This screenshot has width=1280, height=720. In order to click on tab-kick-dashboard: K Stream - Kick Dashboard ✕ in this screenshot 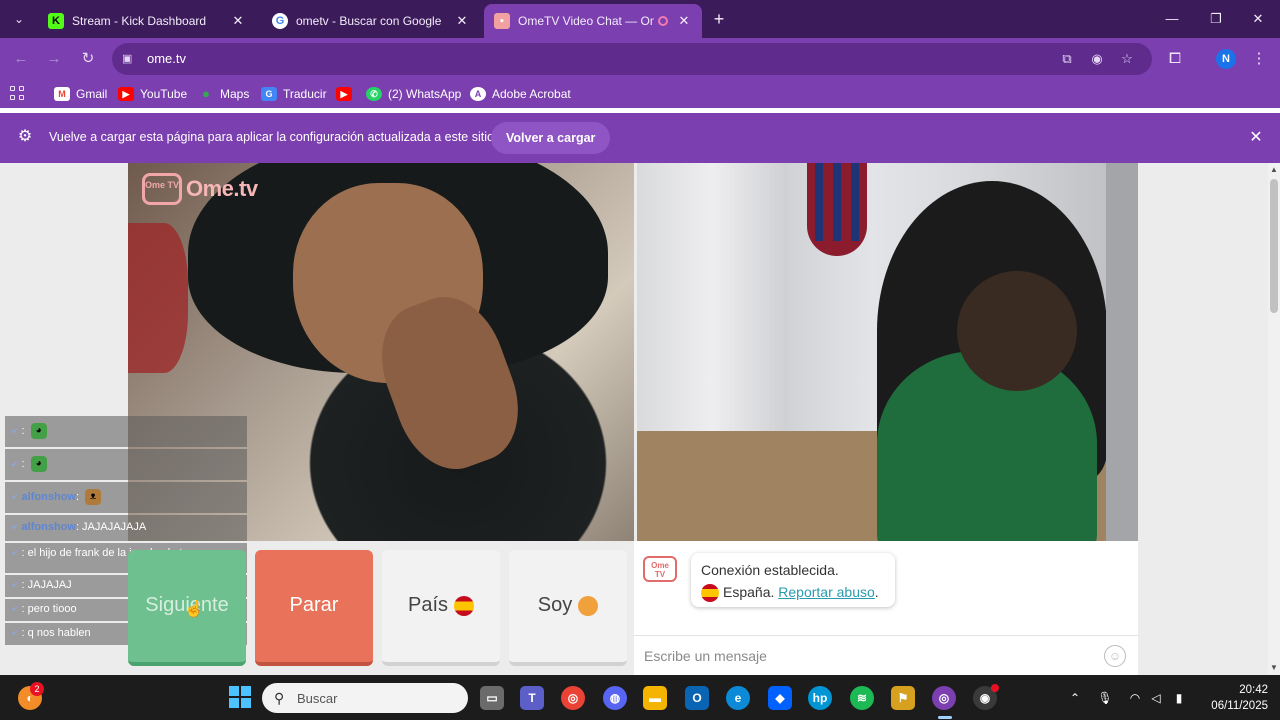, I will do `click(147, 21)`.